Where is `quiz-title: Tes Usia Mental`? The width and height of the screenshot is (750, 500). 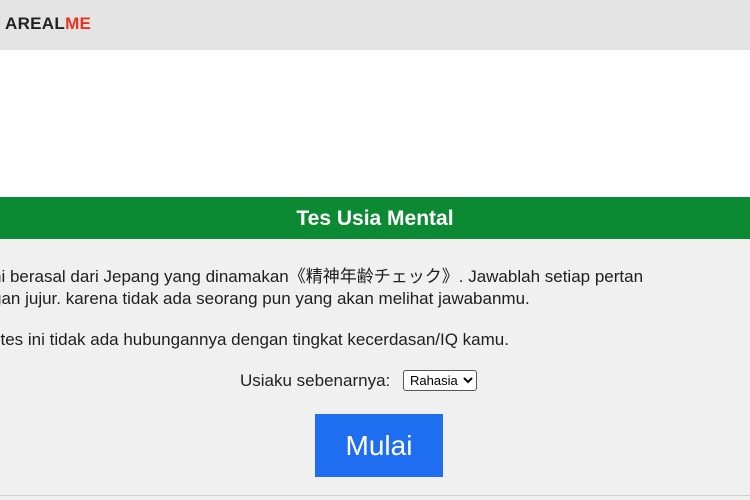 quiz-title: Tes Usia Mental is located at coordinates (375, 218).